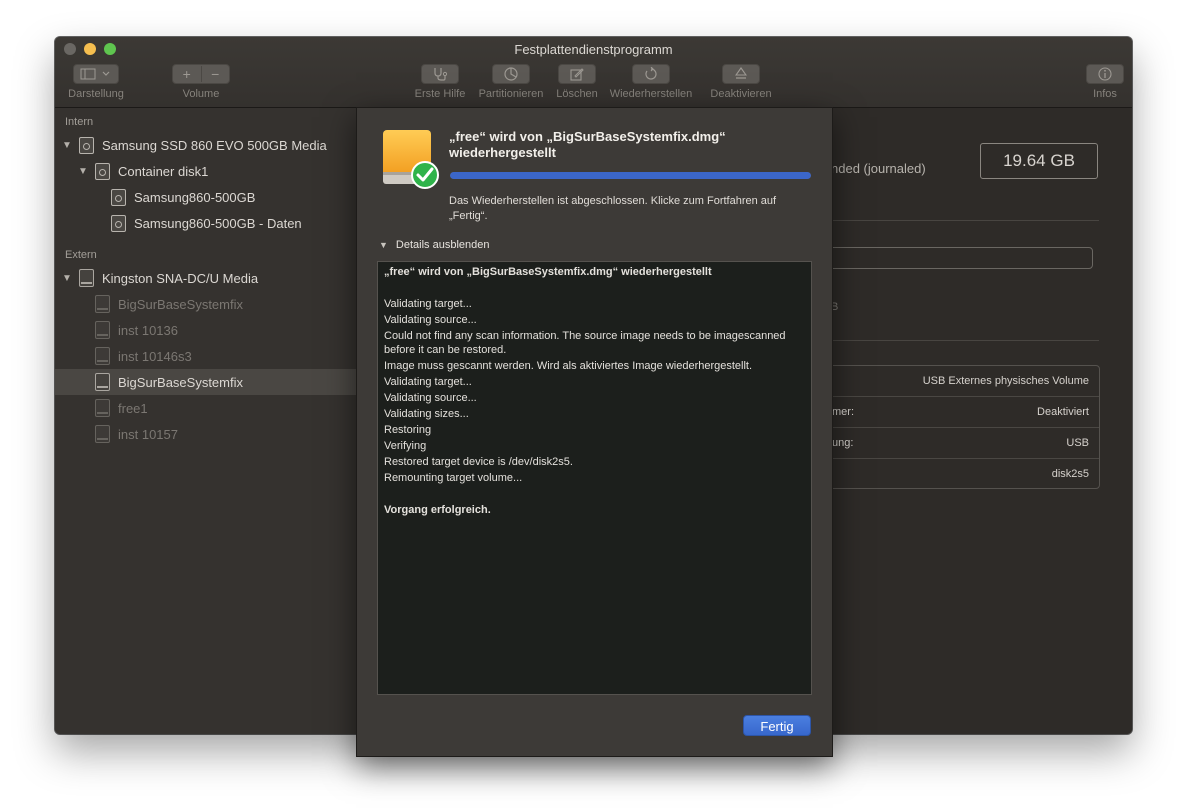 This screenshot has height=808, width=1188. Describe the element at coordinates (201, 94) in the screenshot. I see `toolbar-volume-label: Volume` at that location.